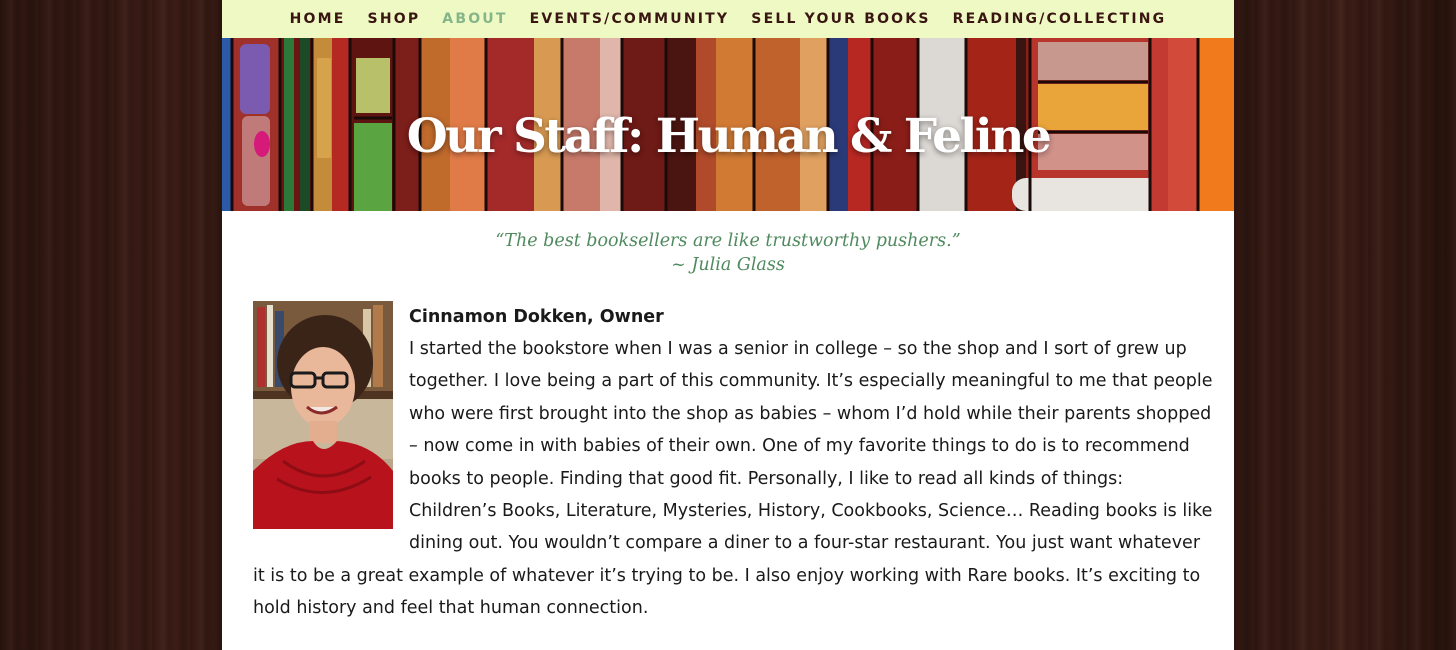 The width and height of the screenshot is (1456, 650). I want to click on nav-home: HOME, so click(318, 19).